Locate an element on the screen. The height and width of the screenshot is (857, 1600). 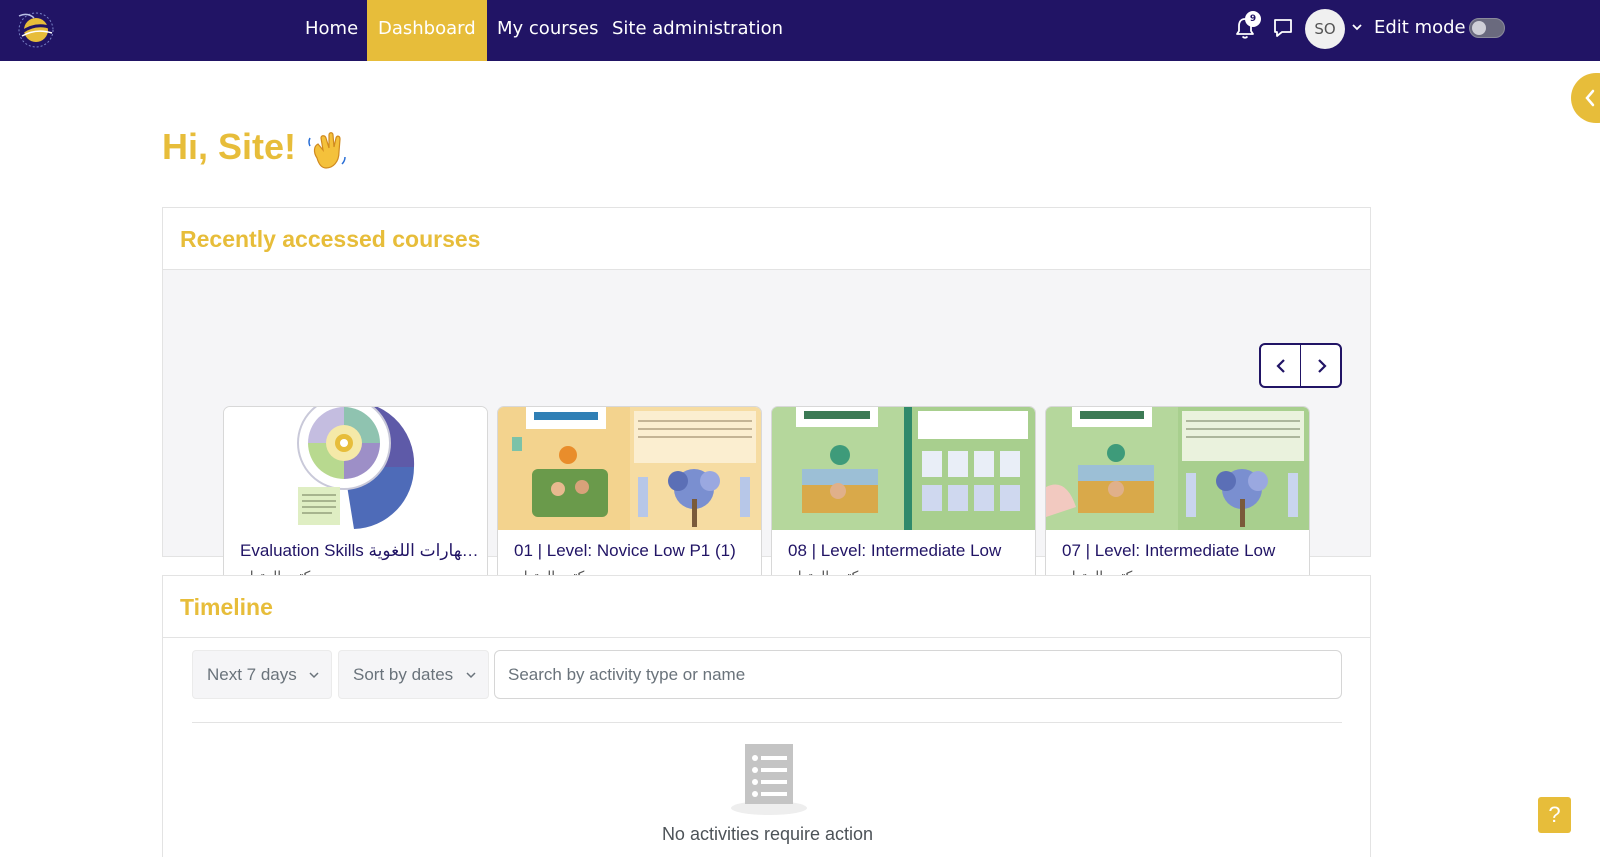
edit-mode-label: Edit mode is located at coordinates (1420, 27).